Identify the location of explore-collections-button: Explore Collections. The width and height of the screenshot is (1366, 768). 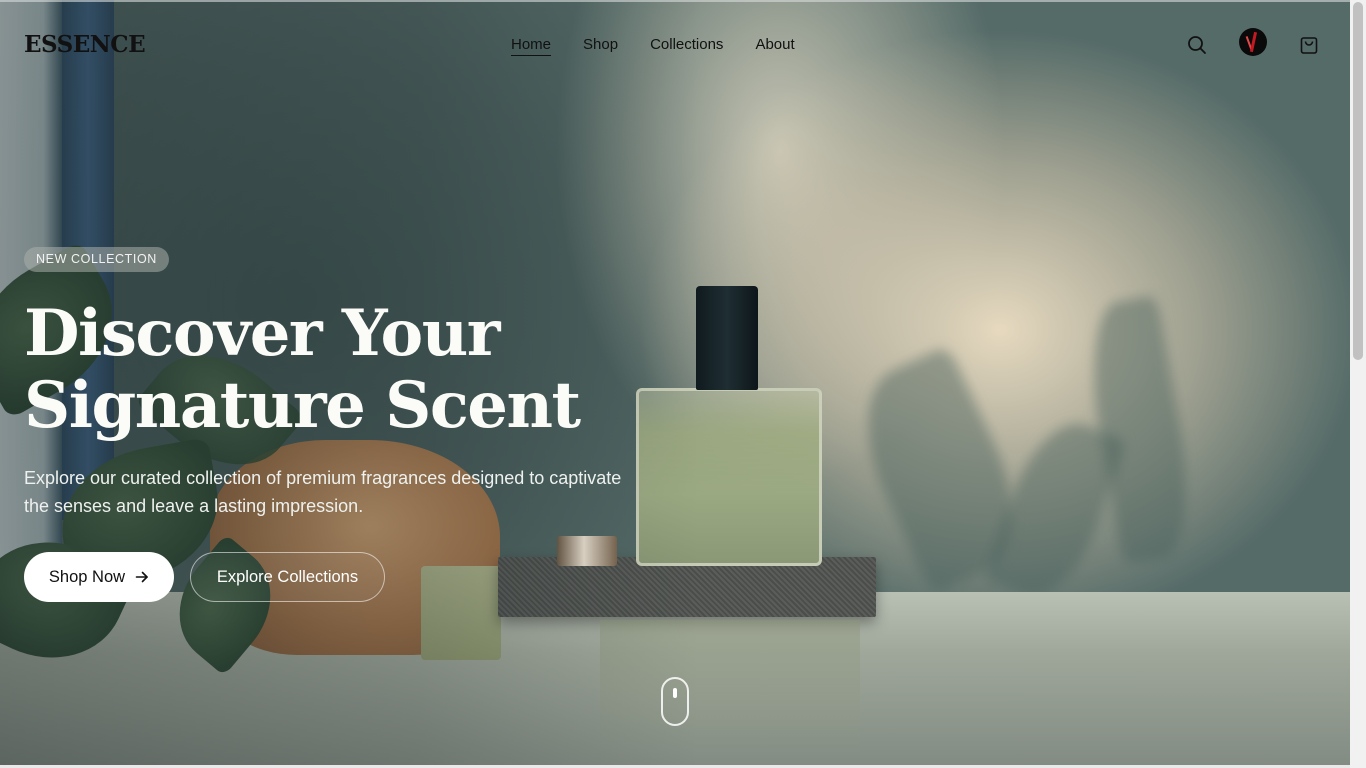
(287, 577).